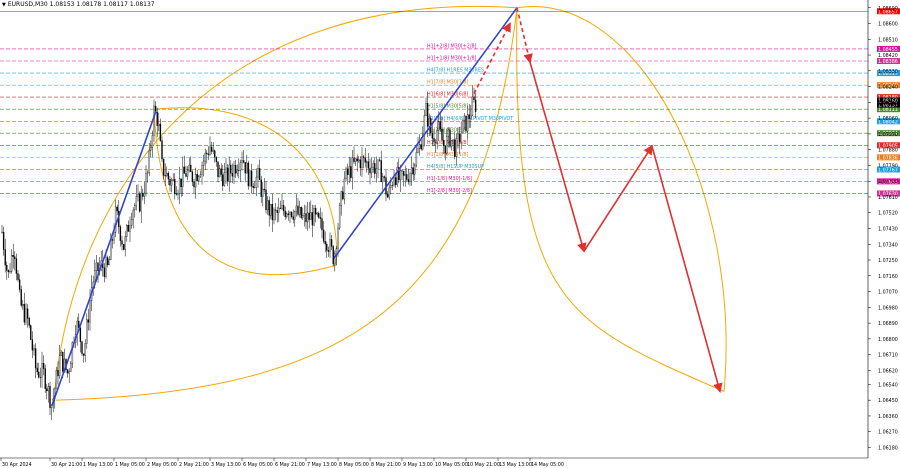  I want to click on price-tick-label: 1.06710, so click(888, 356).